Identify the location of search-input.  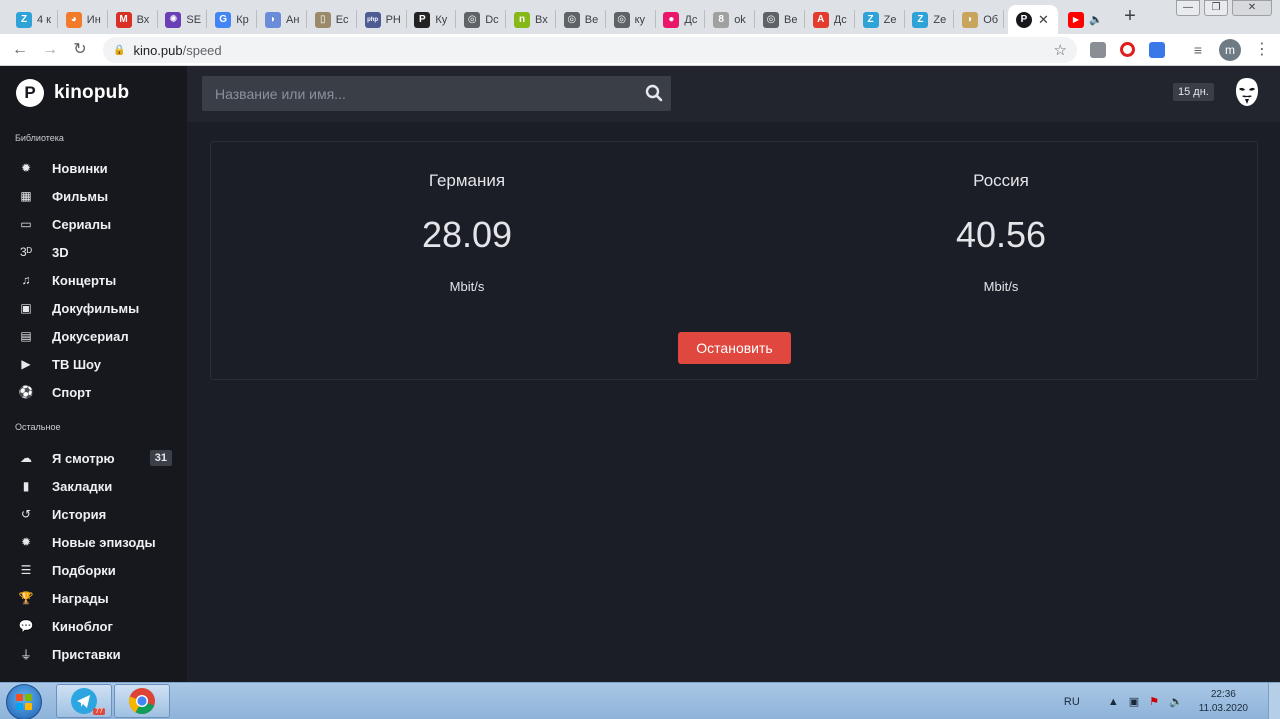
(436, 93).